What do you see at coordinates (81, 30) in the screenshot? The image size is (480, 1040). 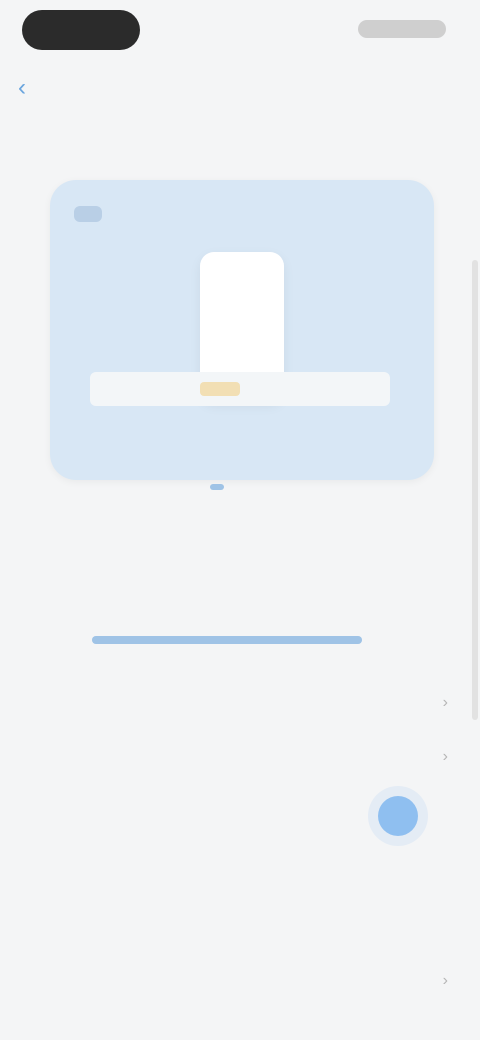 I see `status-pill` at bounding box center [81, 30].